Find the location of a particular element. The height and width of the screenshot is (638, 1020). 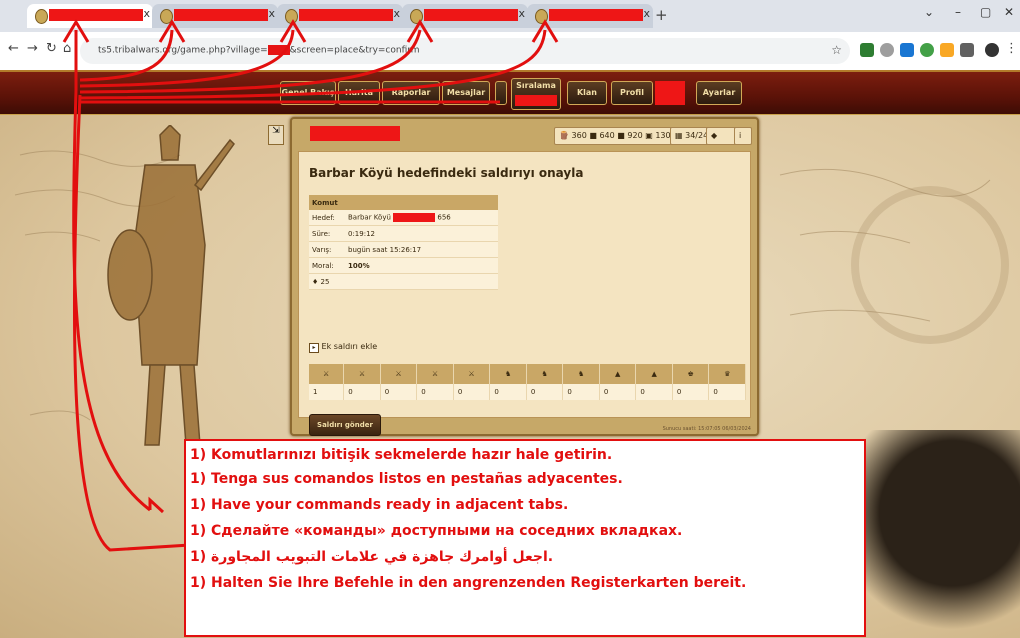

sidebar-toggle-button: ⇲ is located at coordinates (276, 135).